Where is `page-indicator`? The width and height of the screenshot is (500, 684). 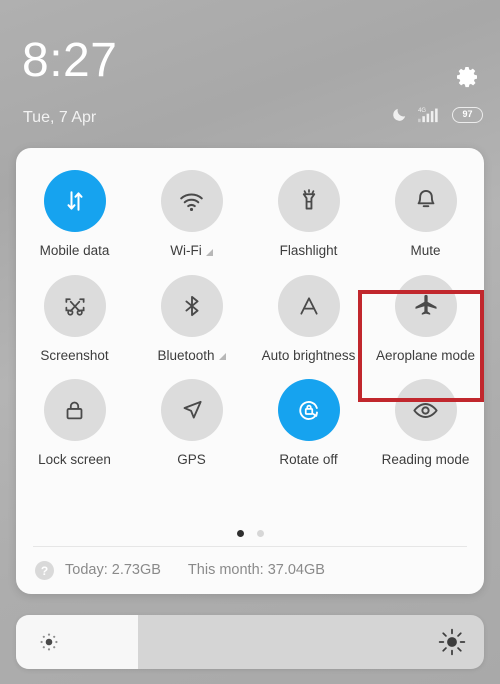
page-indicator is located at coordinates (250, 533).